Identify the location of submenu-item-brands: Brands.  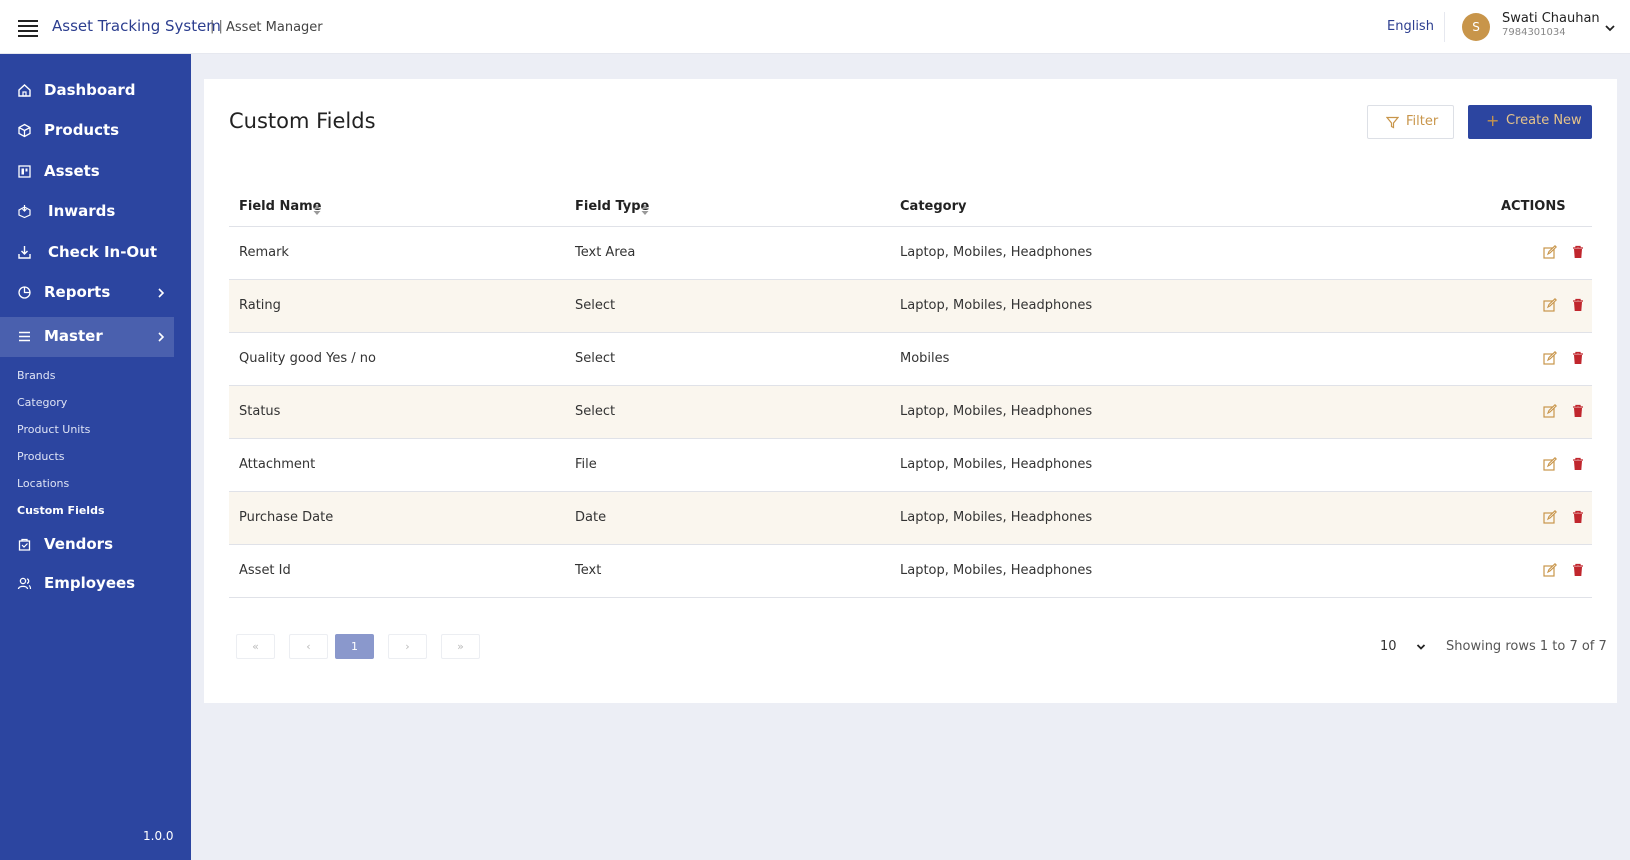
(36, 375).